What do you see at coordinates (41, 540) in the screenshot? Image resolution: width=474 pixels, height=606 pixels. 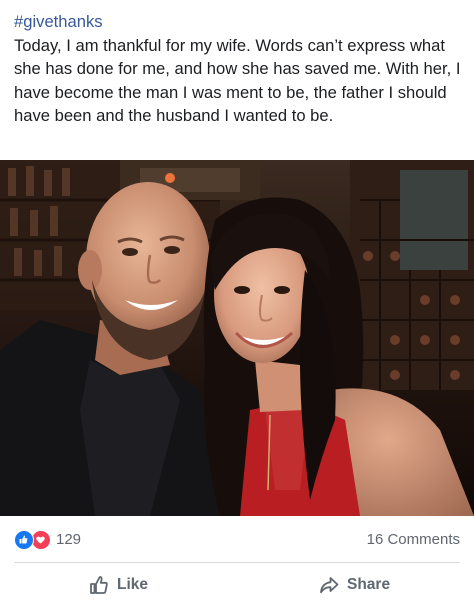 I see `love-icon` at bounding box center [41, 540].